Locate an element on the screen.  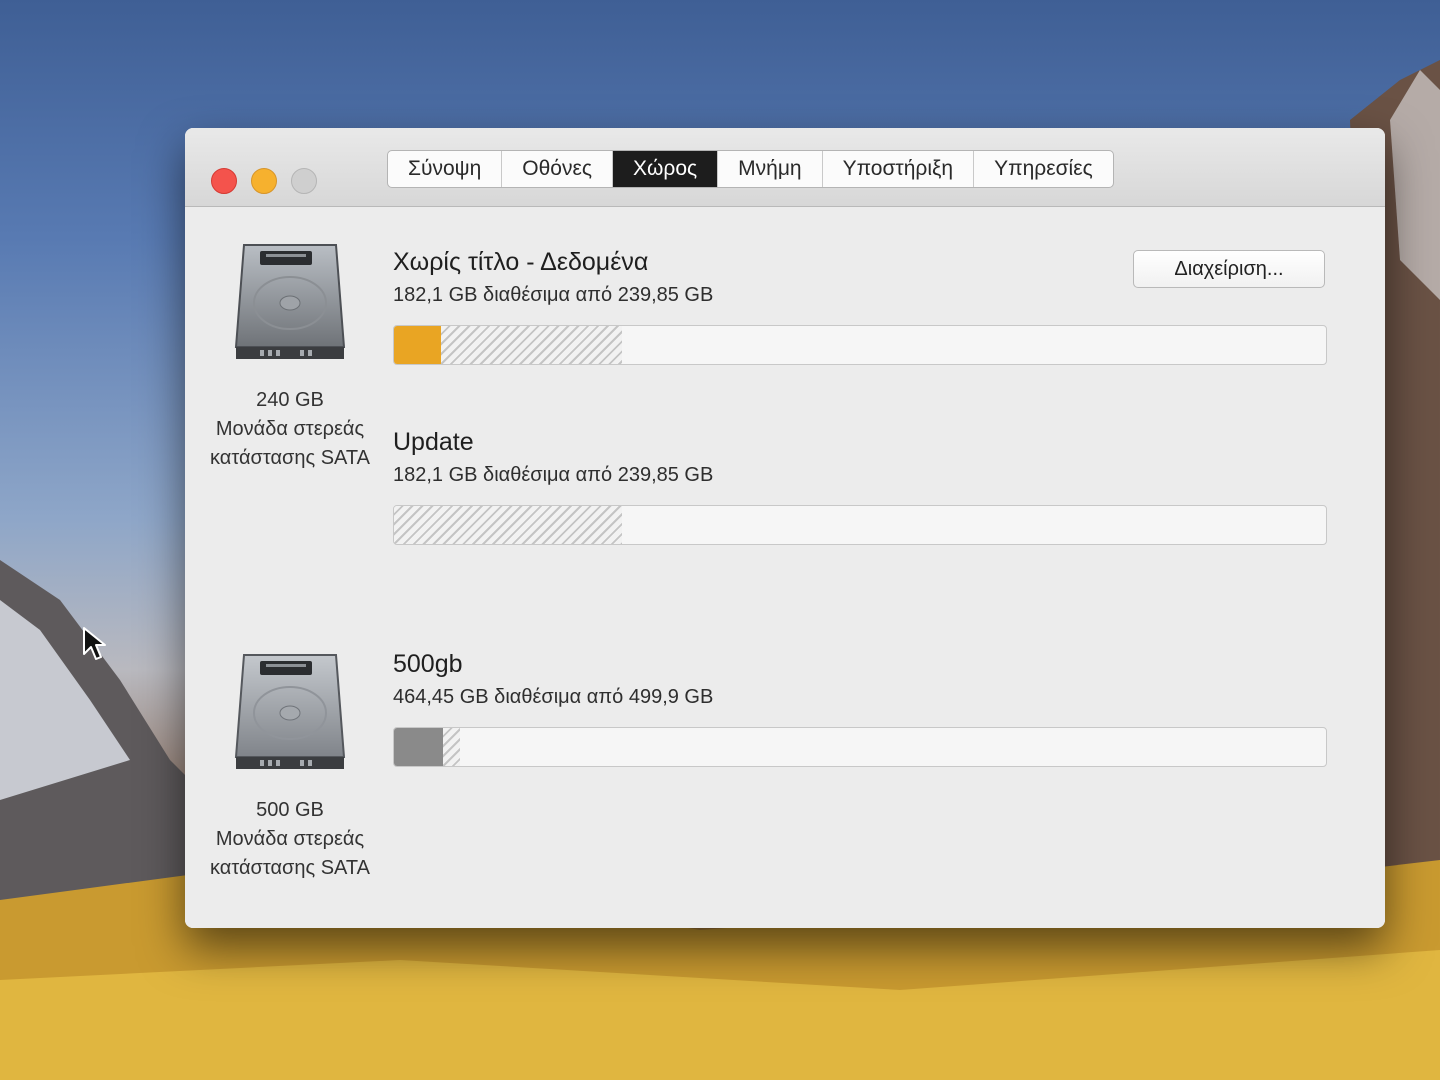
drive-240gb: 240 GB Μονάδα στερεάς κατάστασης SATA is located at coordinates (290, 355).